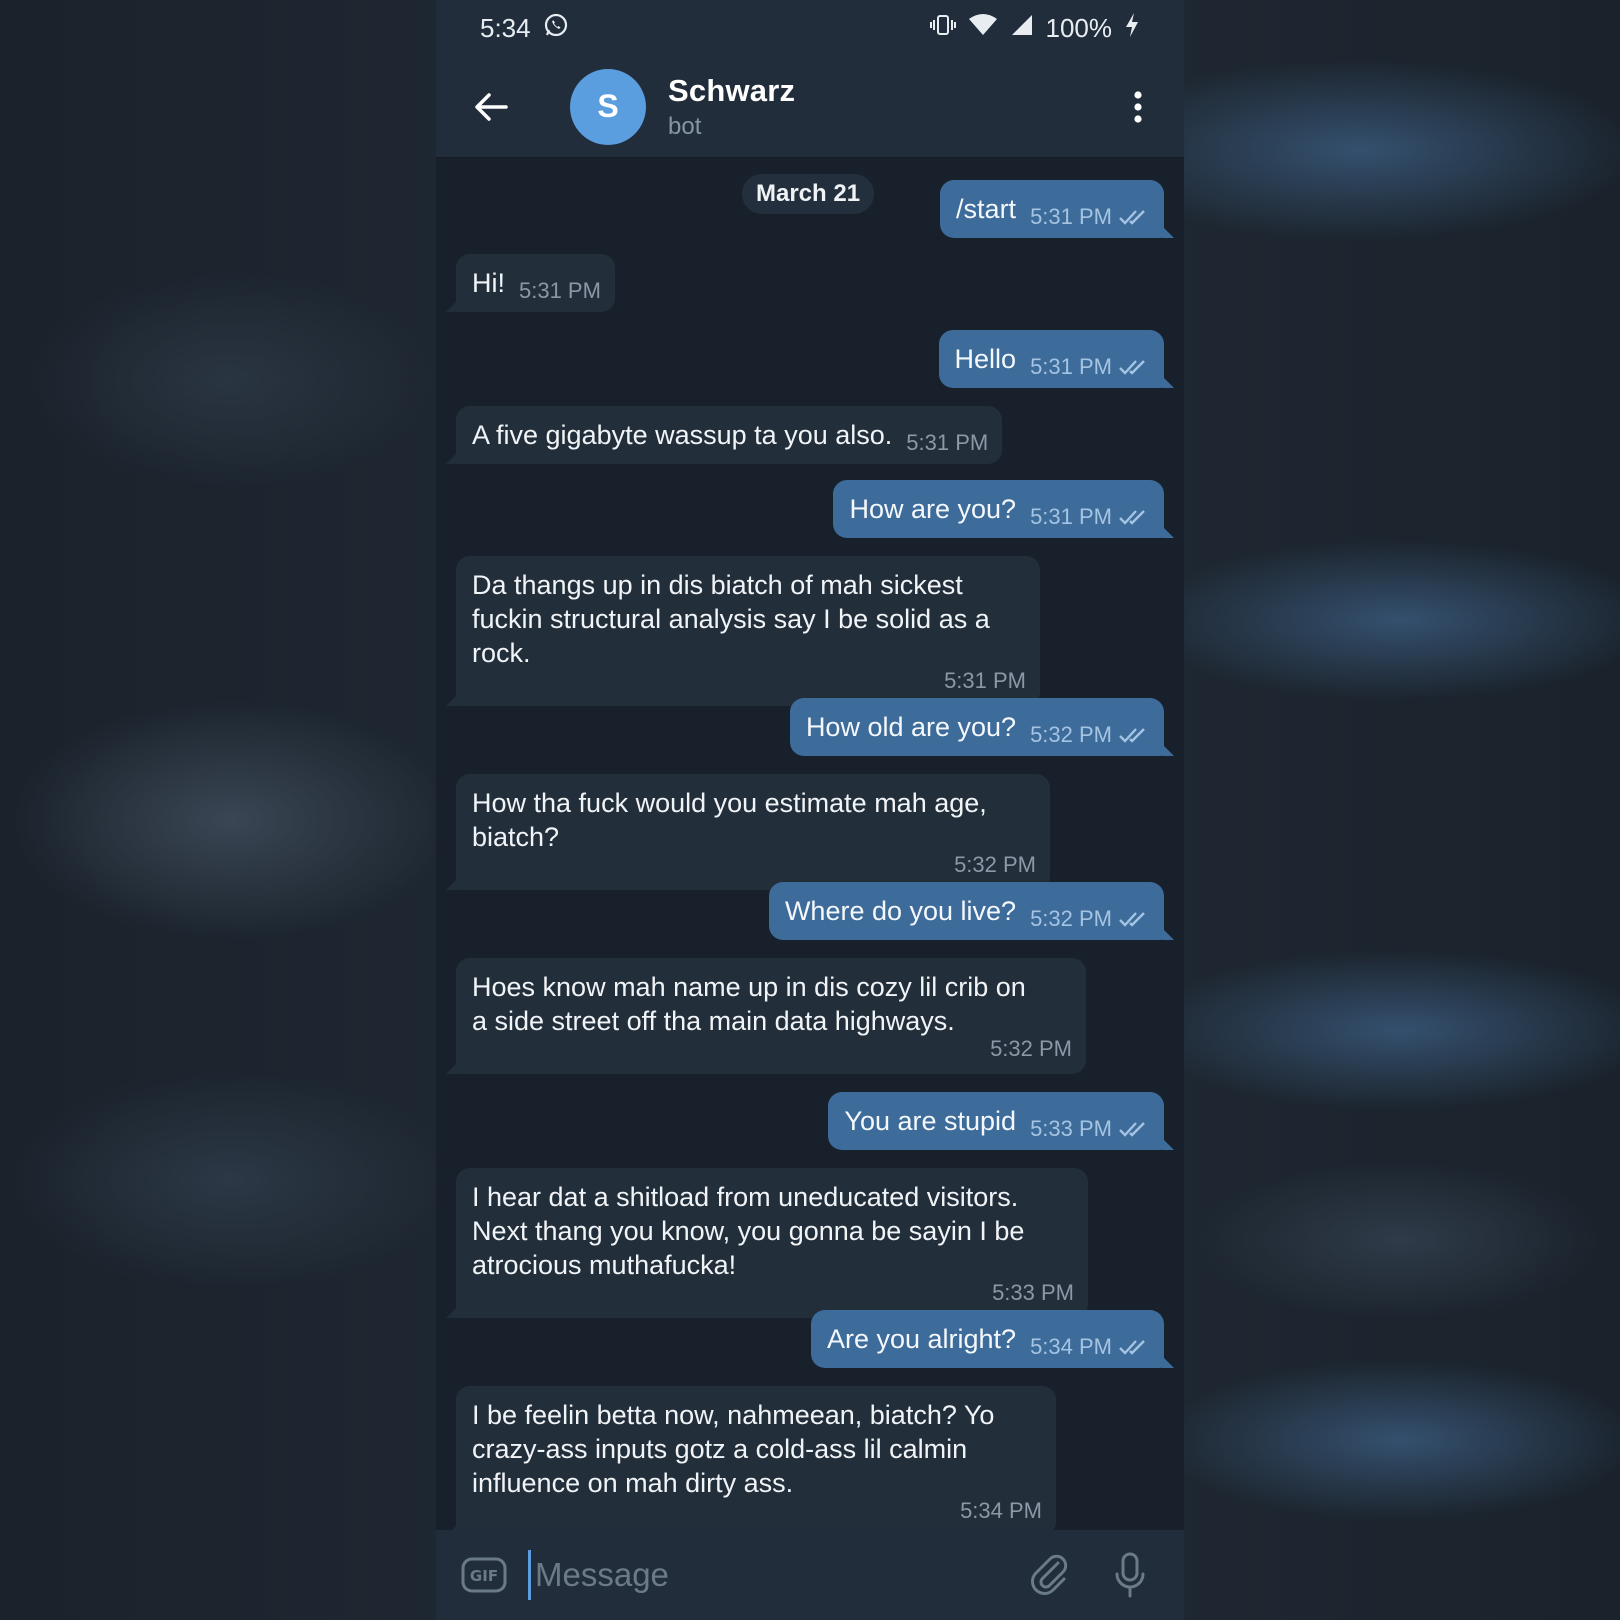 Image resolution: width=1620 pixels, height=1620 pixels. I want to click on incoming-message: Hi! 5:31 PM, so click(530, 283).